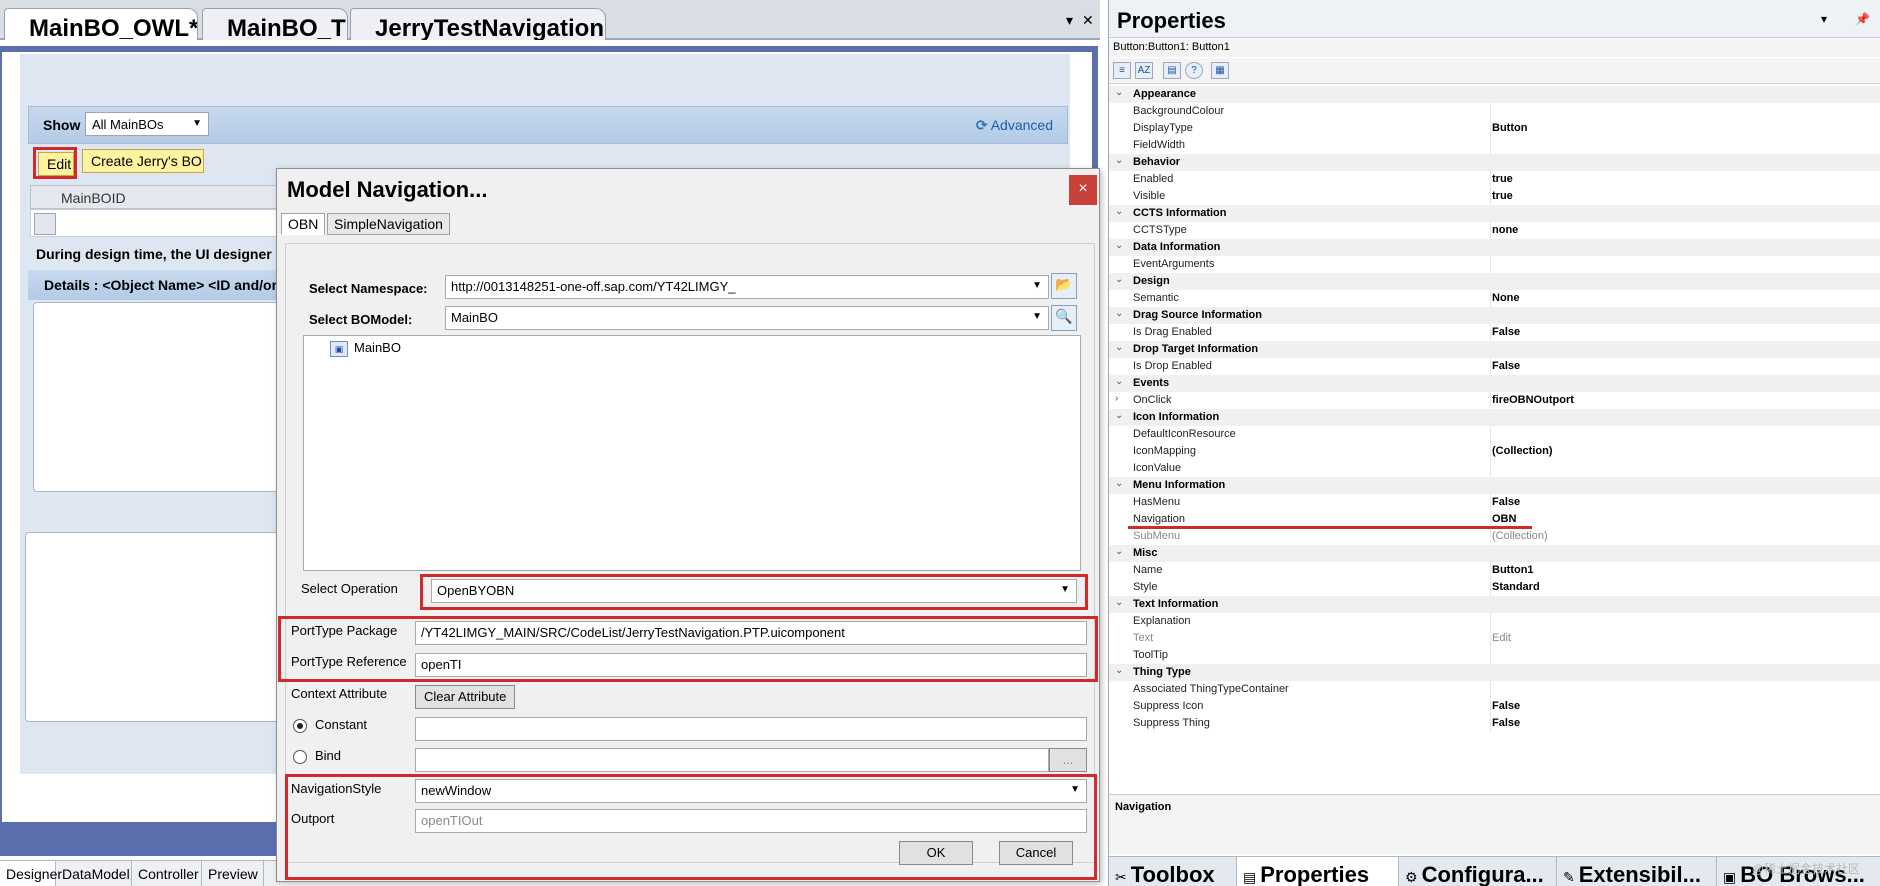 The image size is (1880, 886). Describe the element at coordinates (1494, 281) in the screenshot. I see `property-category: ⌄ Design` at that location.